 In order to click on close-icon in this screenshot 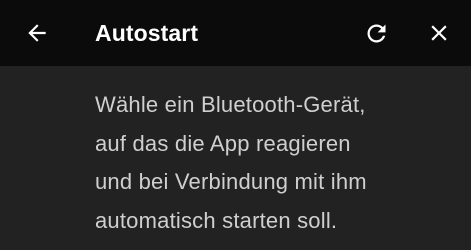, I will do `click(439, 33)`.